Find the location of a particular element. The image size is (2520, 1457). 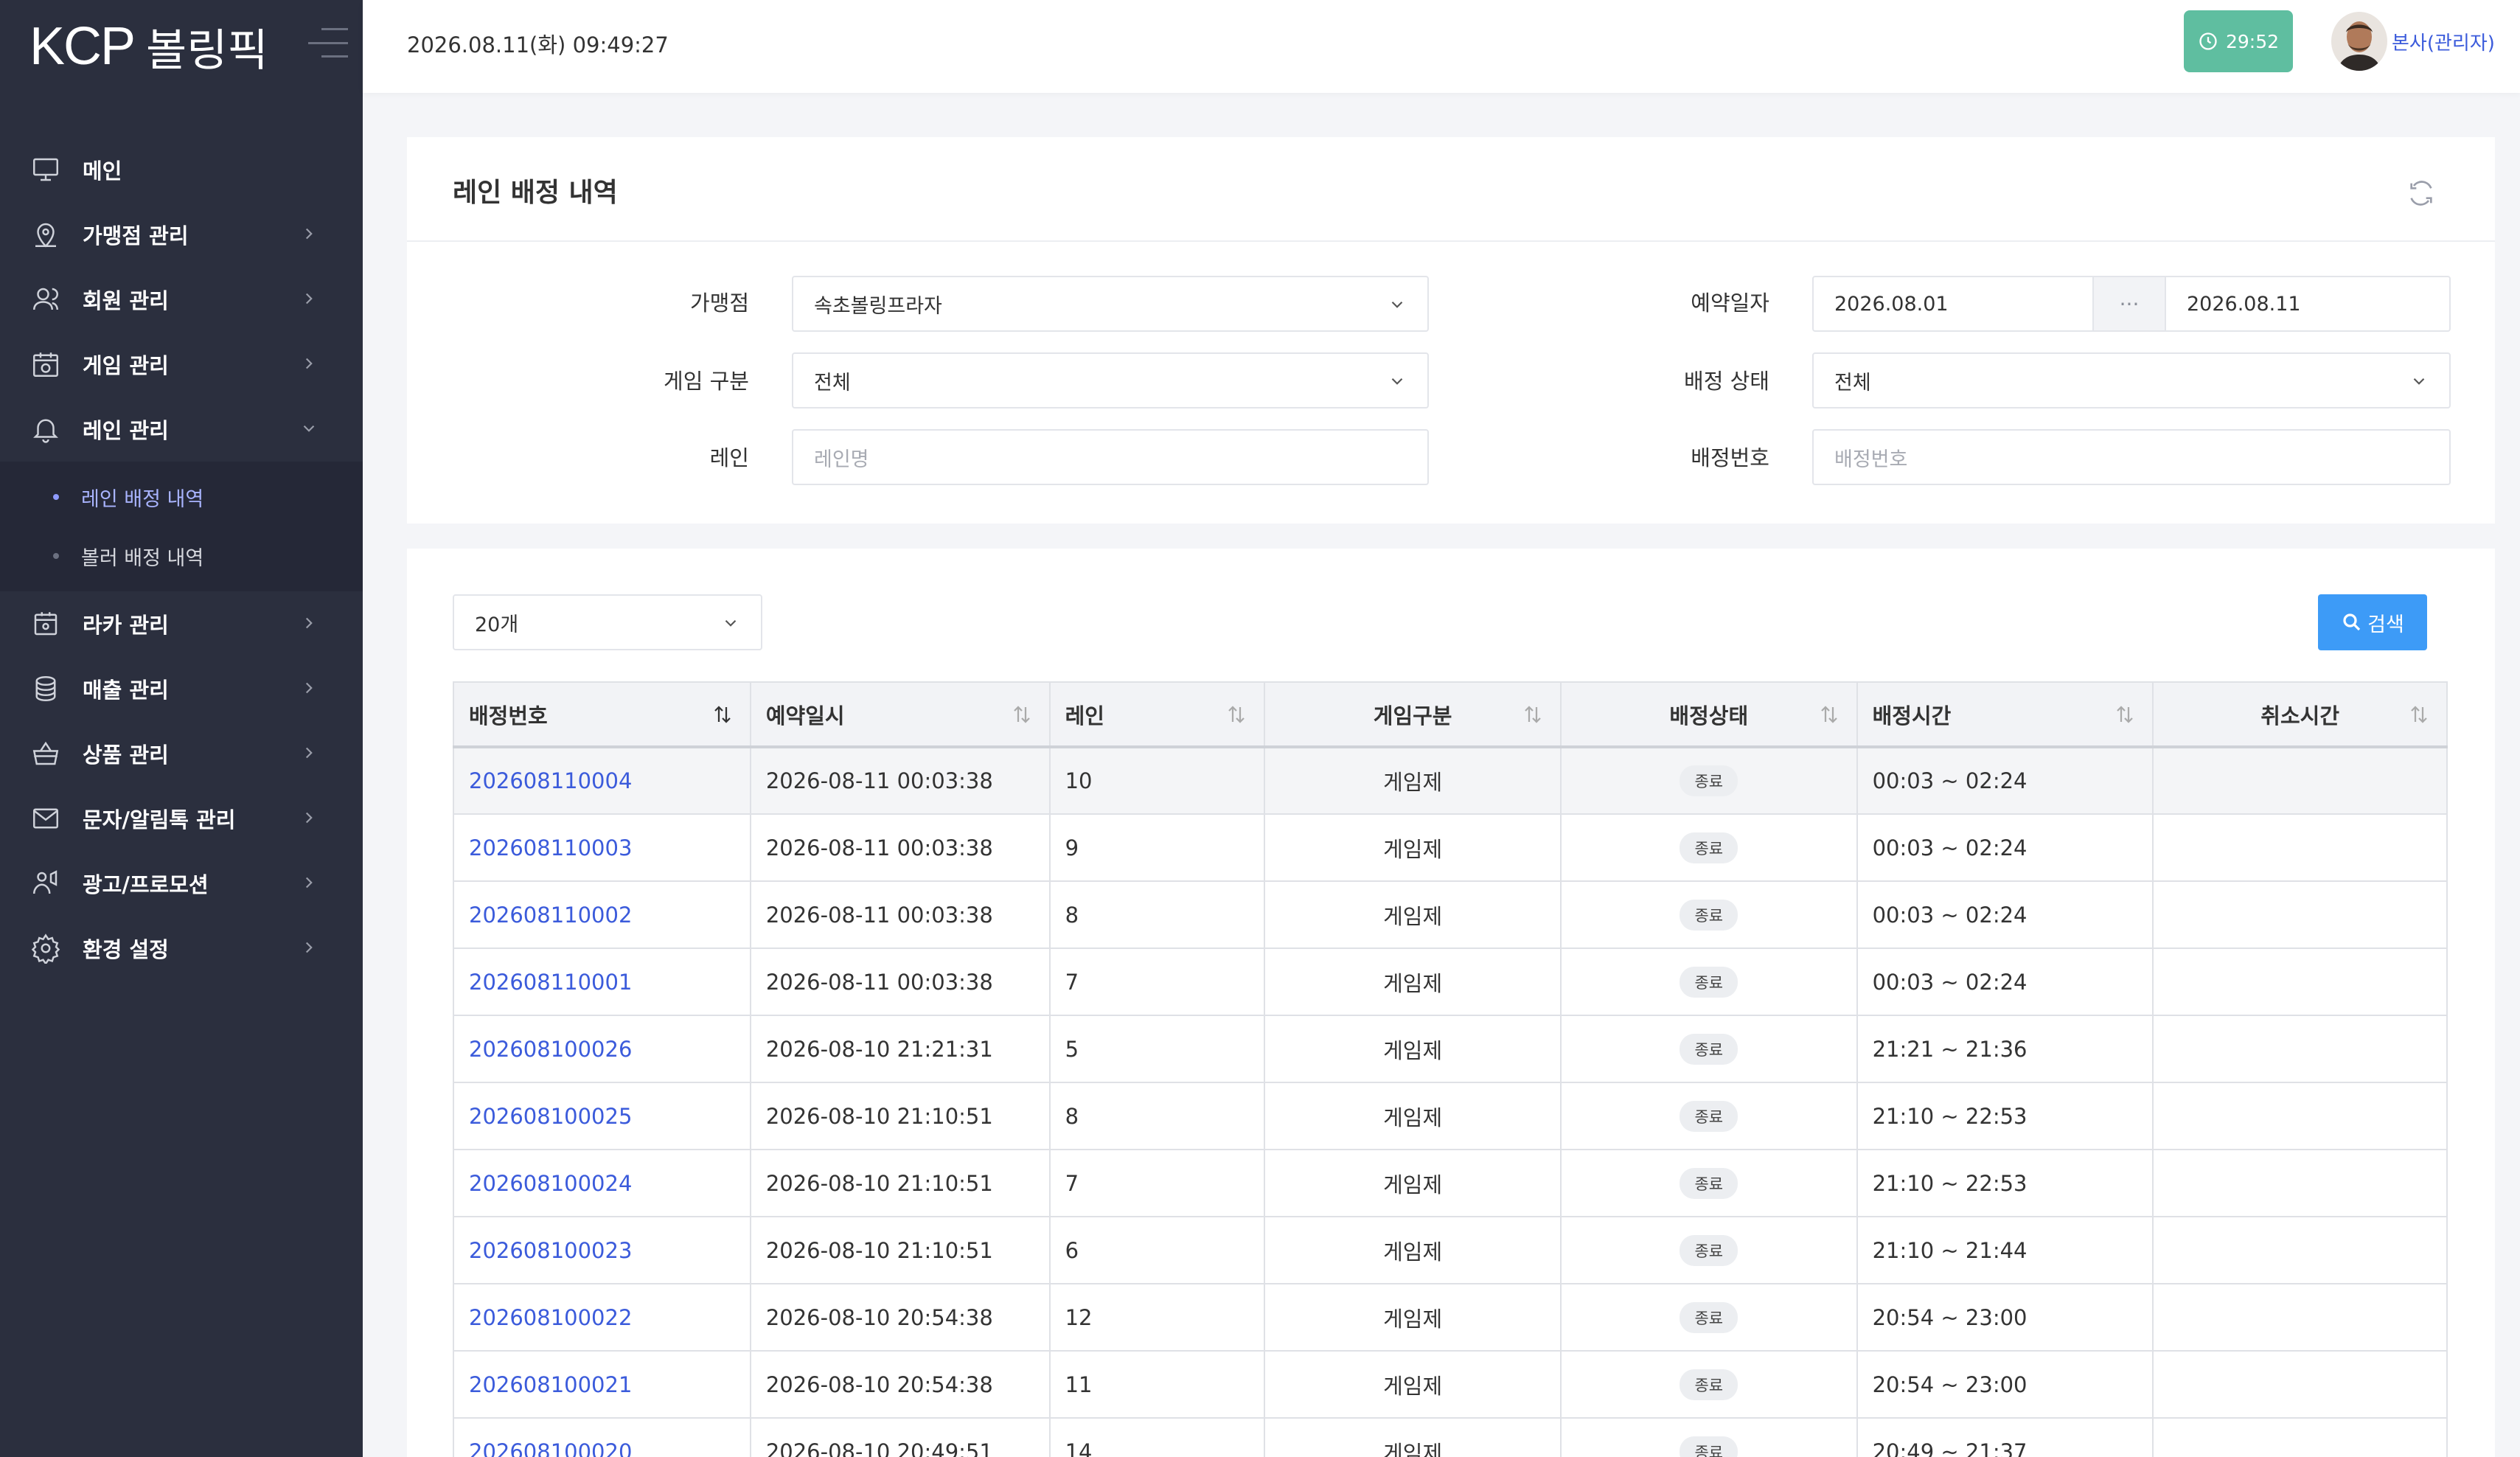

calendar-icon is located at coordinates (45, 364).